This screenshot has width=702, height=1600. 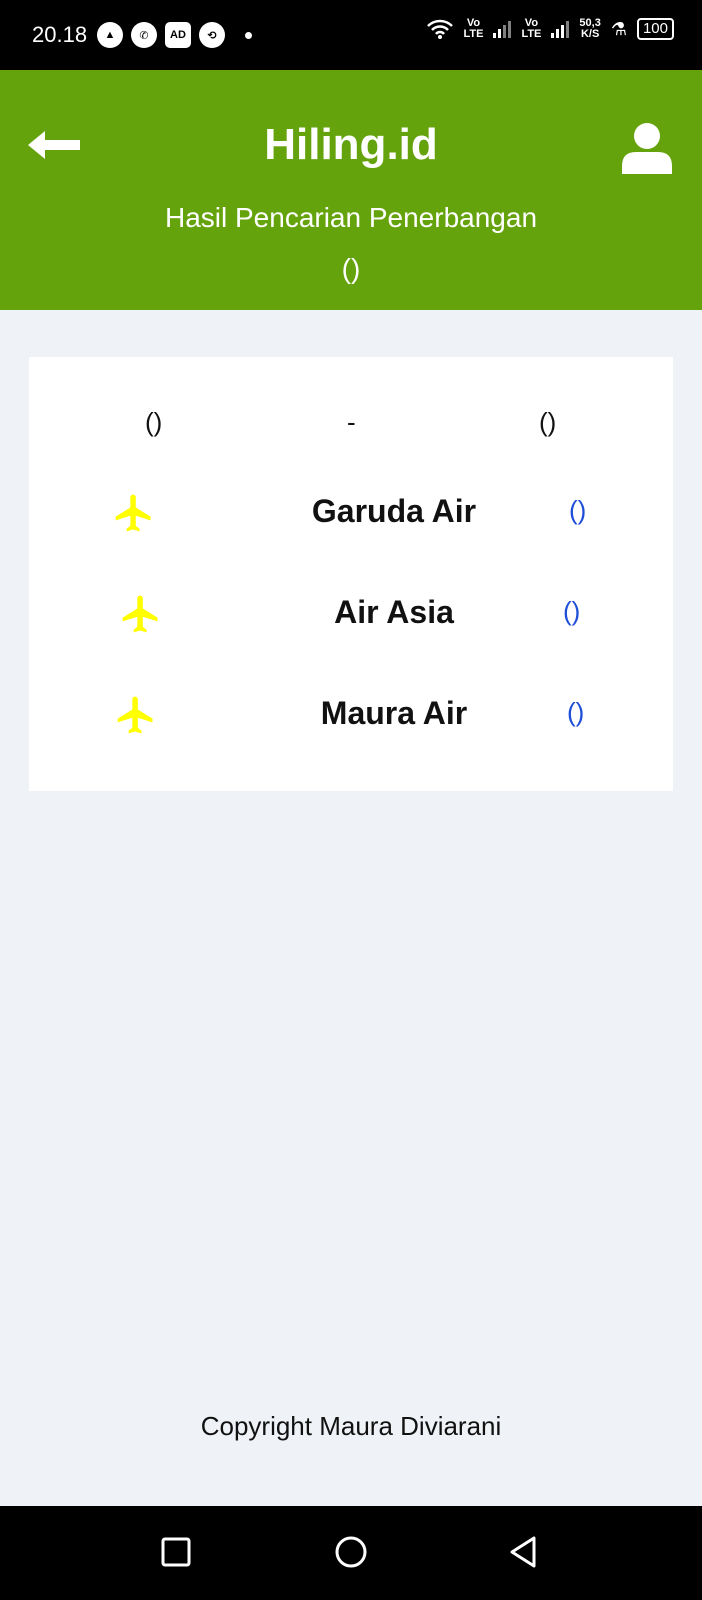 I want to click on battery-icon: 100, so click(x=655, y=29).